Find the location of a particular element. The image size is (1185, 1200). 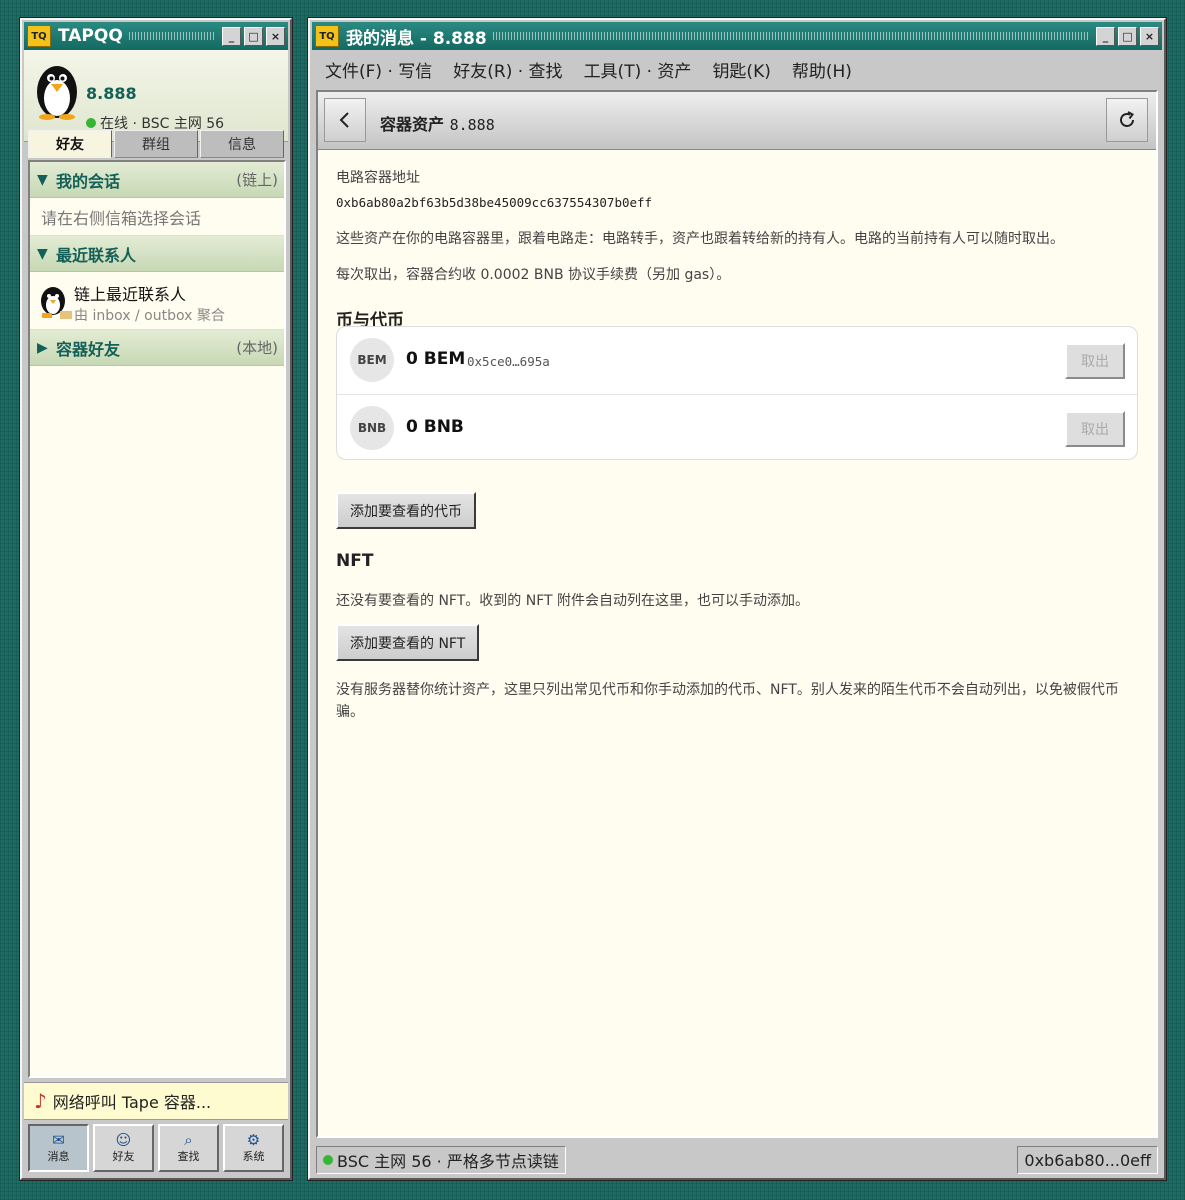

token-amount: 0 BEM is located at coordinates (436, 359).